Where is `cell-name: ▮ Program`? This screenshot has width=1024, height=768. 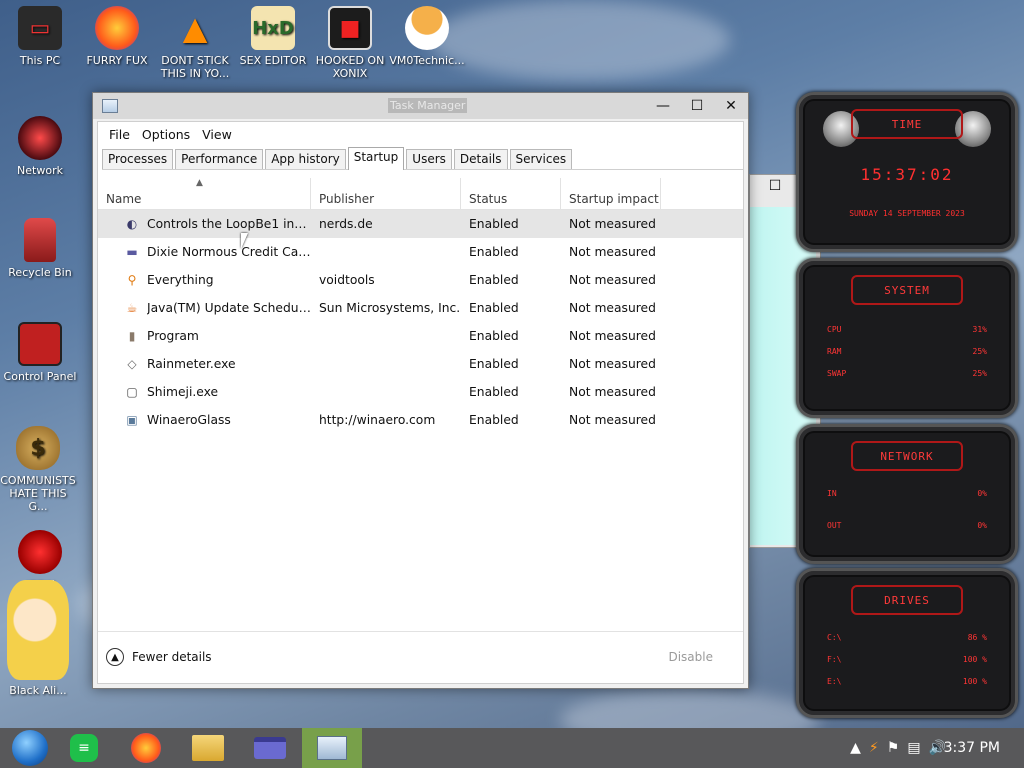 cell-name: ▮ Program is located at coordinates (204, 336).